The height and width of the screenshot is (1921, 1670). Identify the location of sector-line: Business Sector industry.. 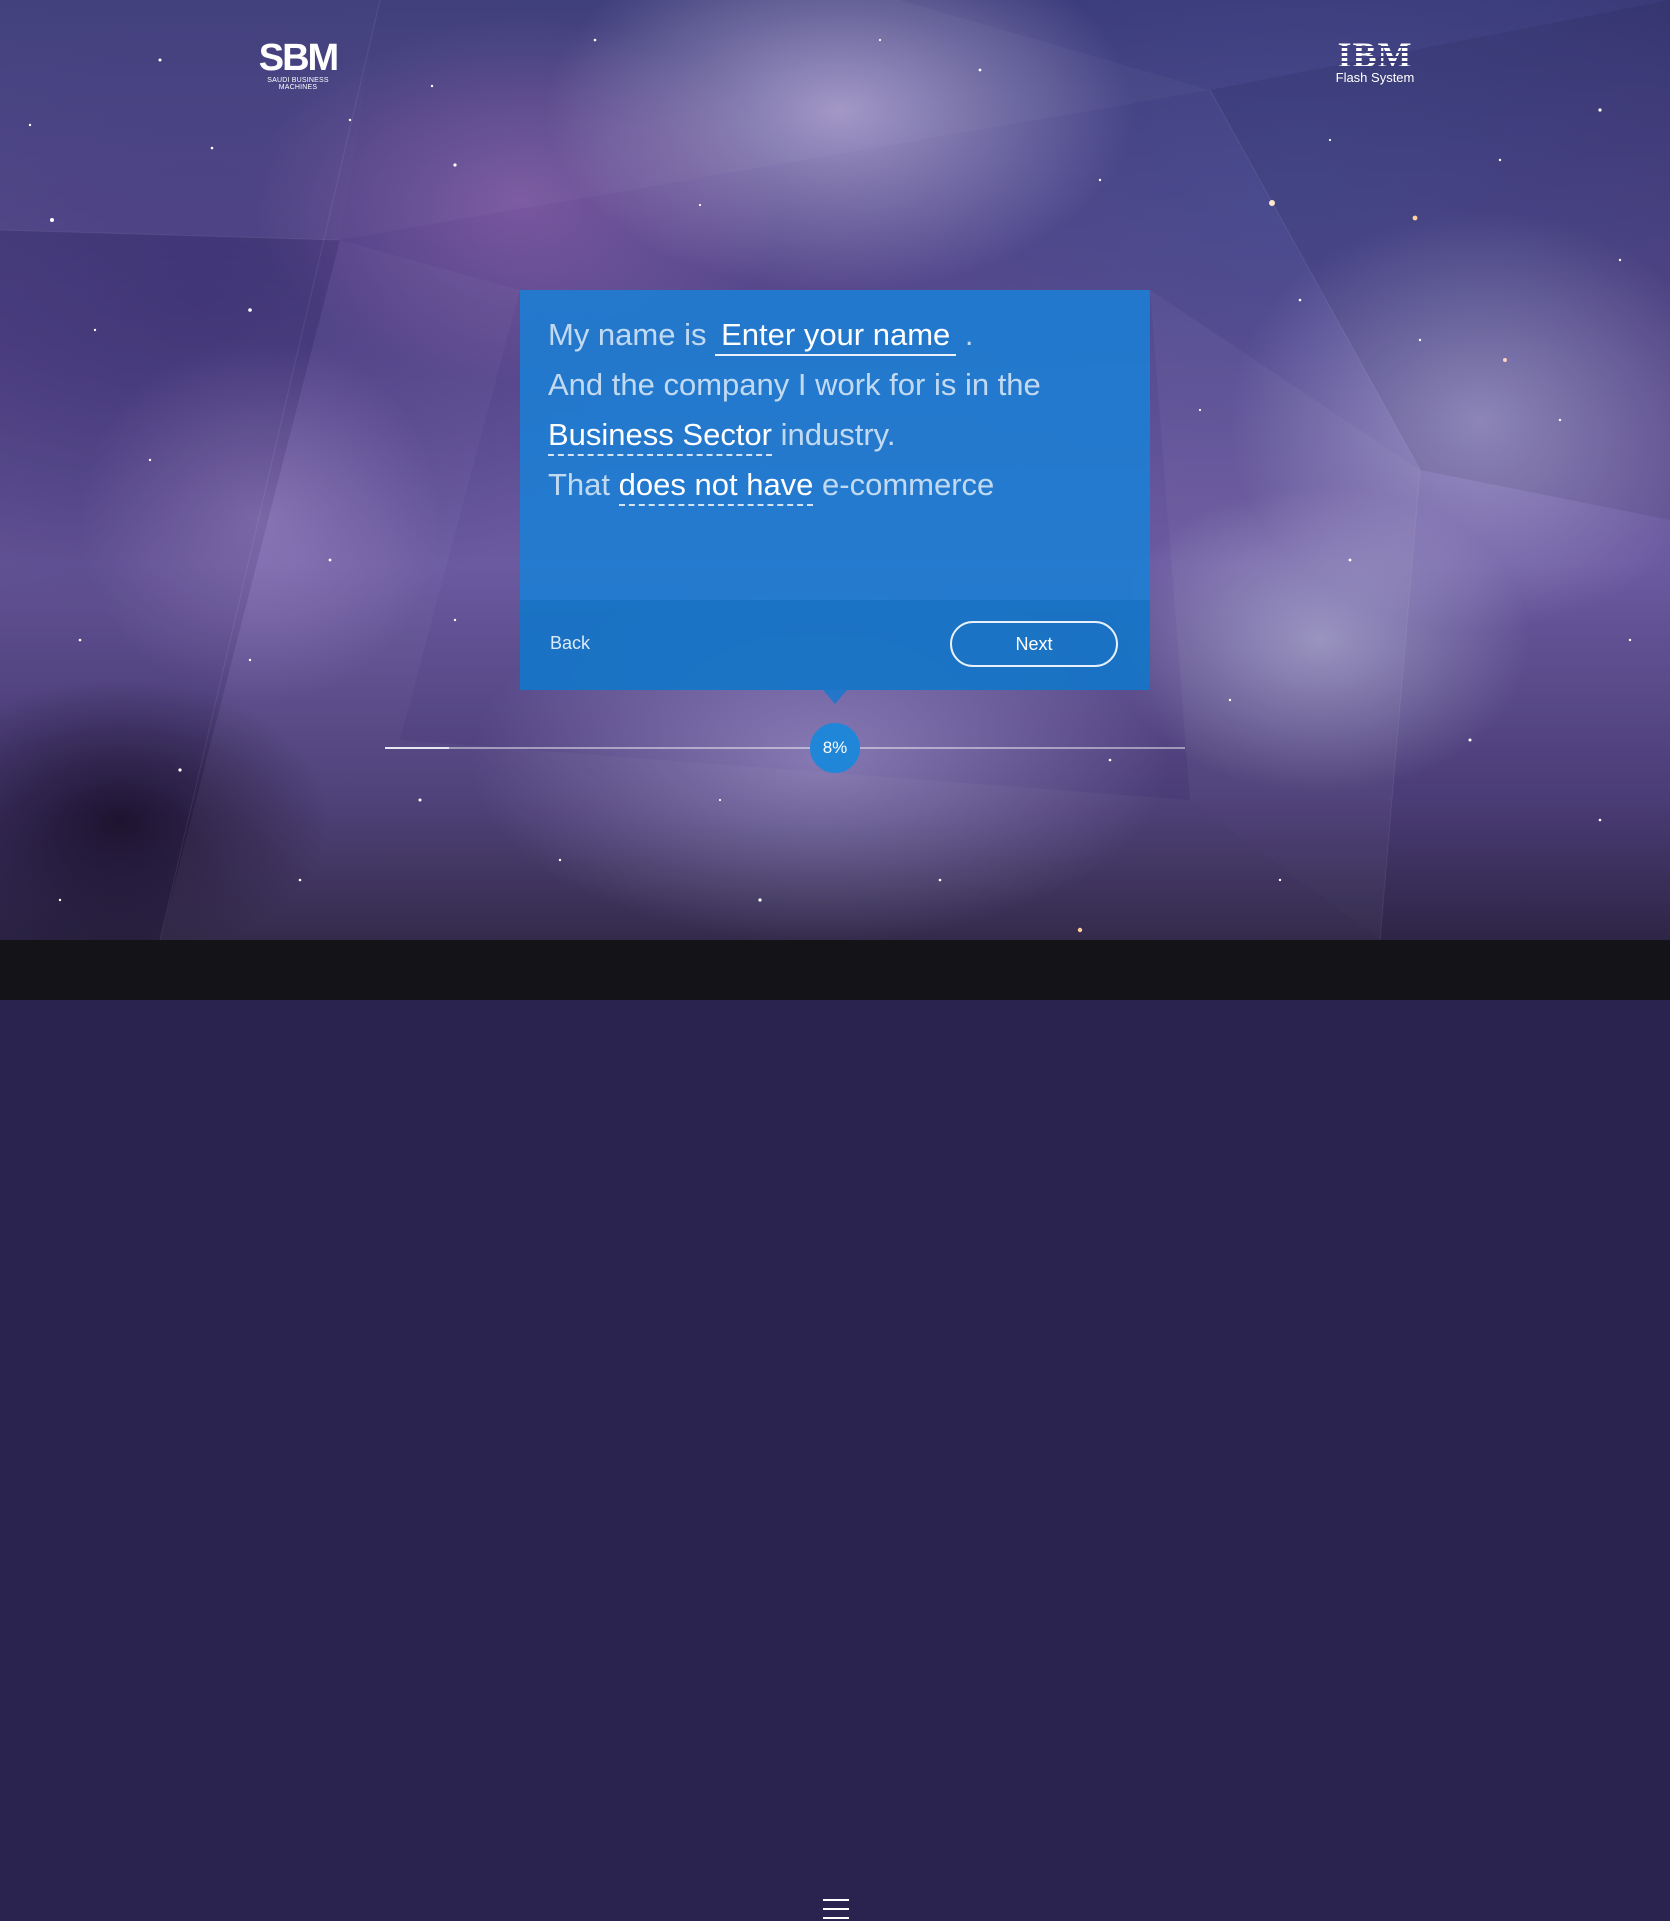
(835, 435).